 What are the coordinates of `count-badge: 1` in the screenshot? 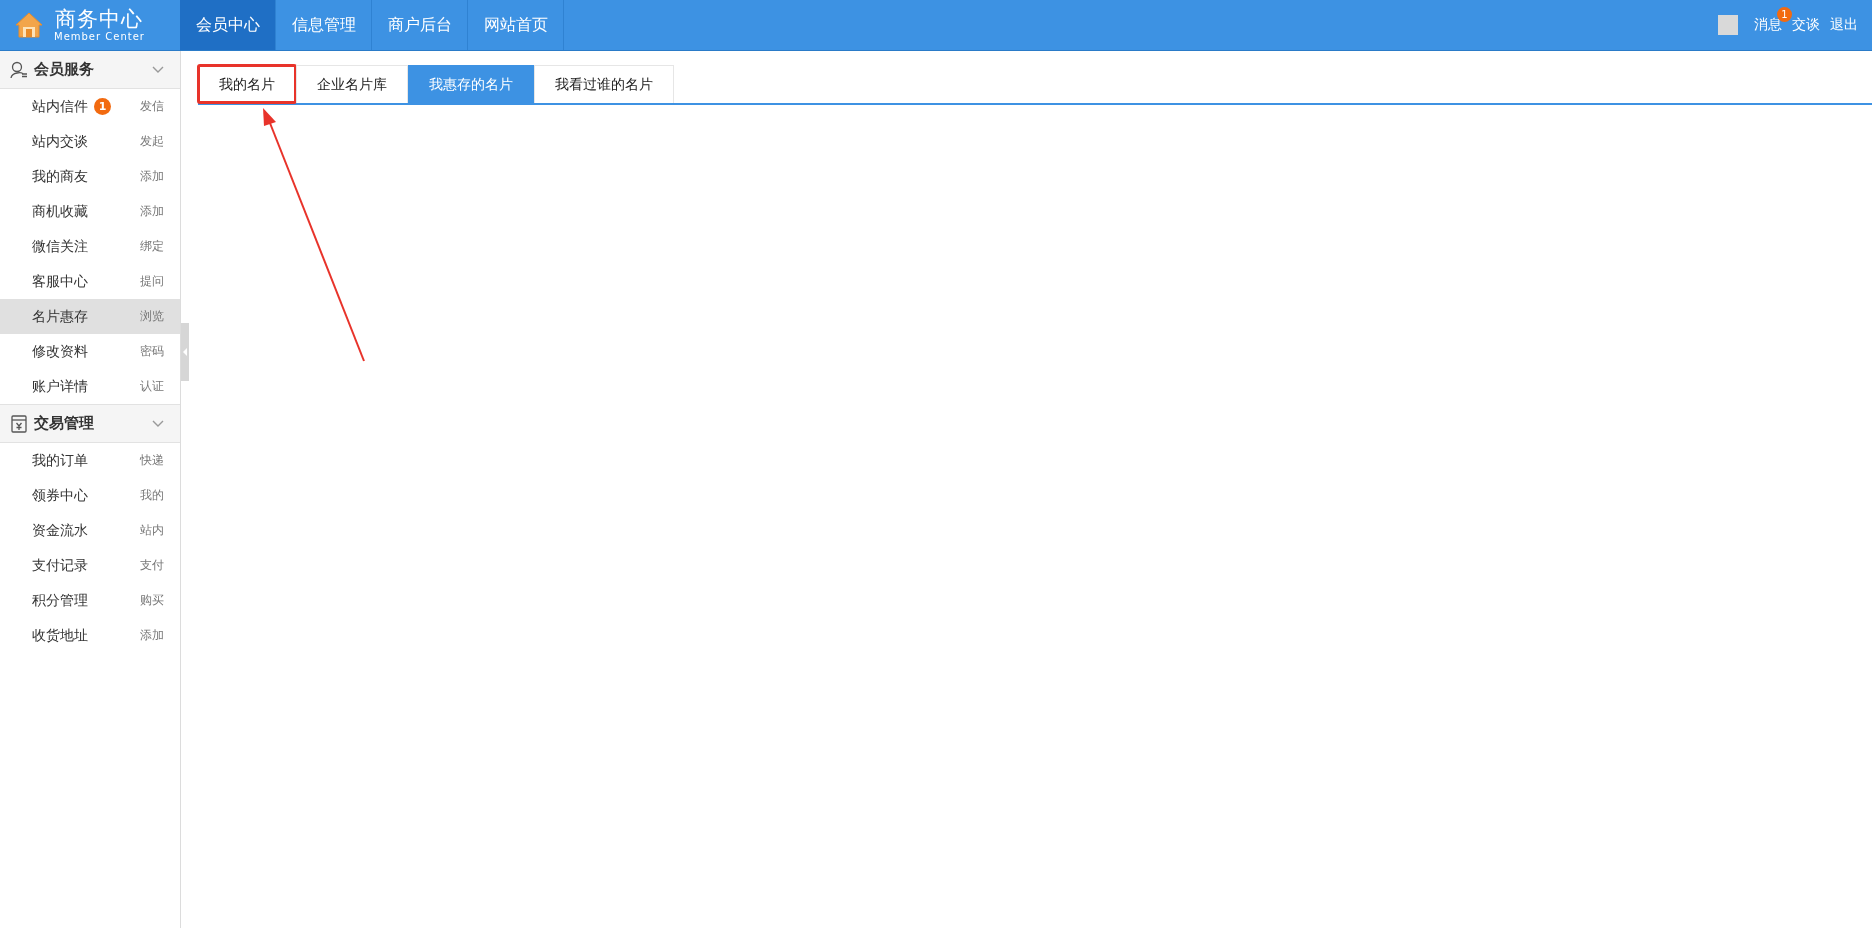 It's located at (102, 106).